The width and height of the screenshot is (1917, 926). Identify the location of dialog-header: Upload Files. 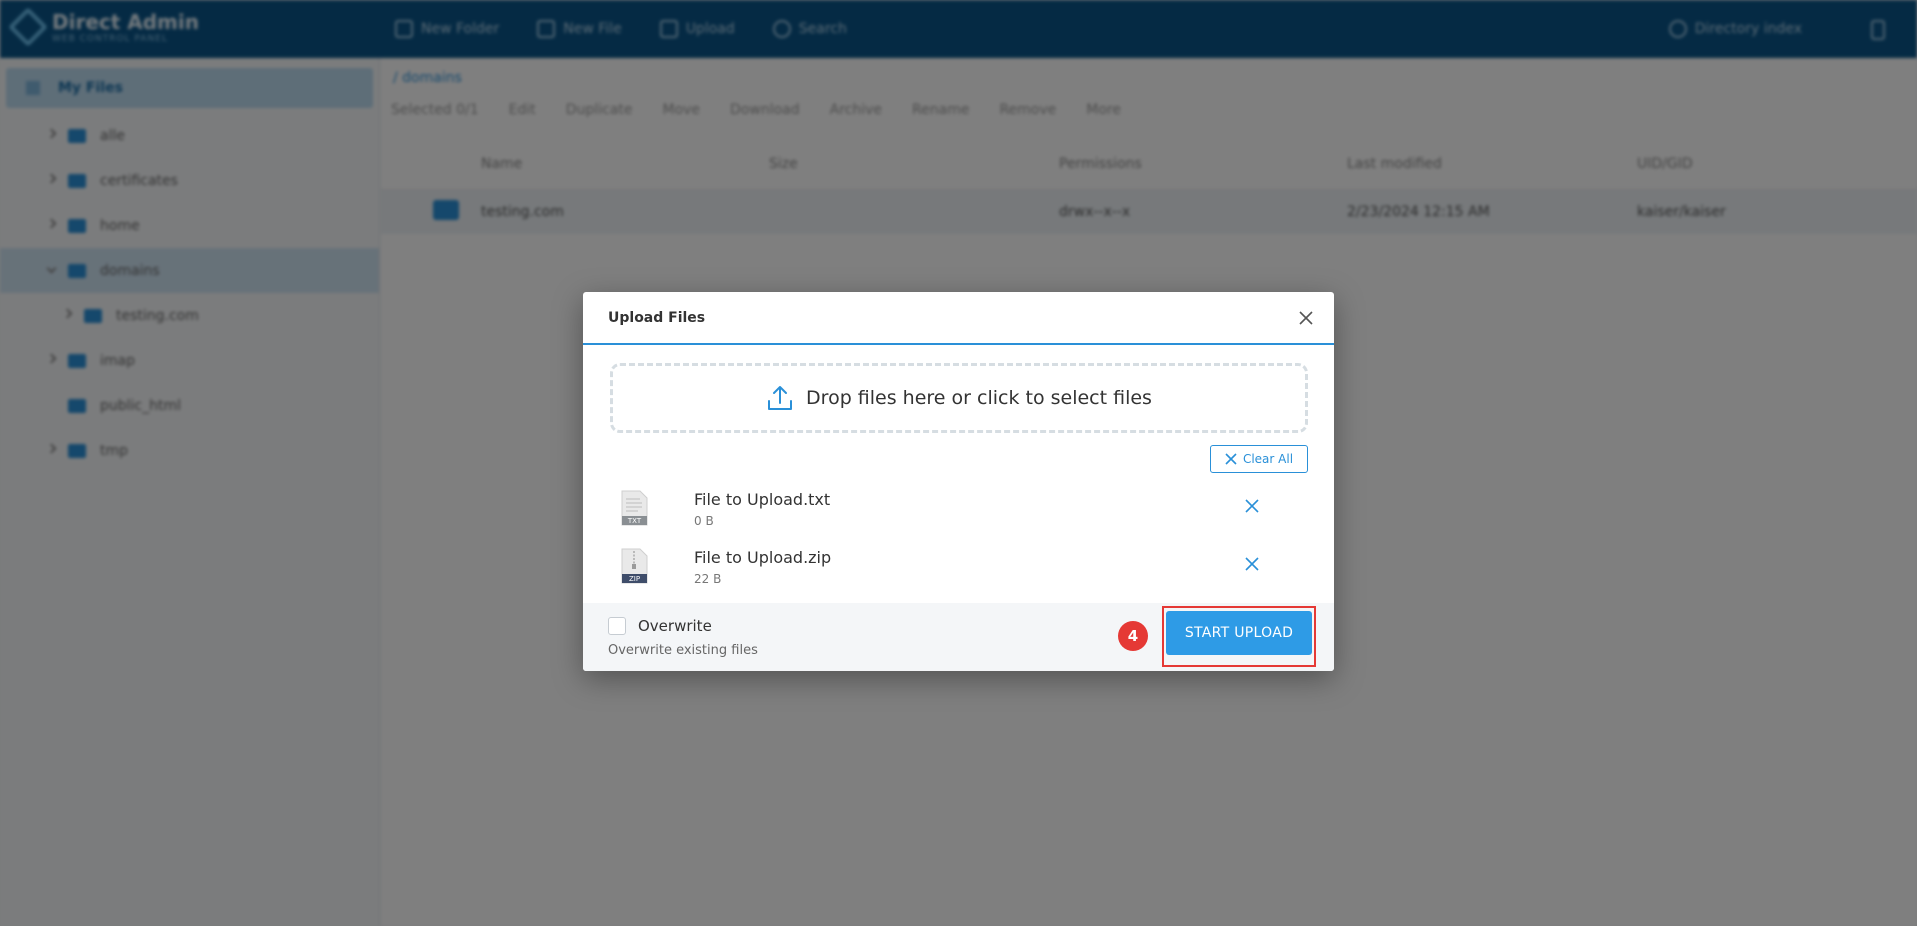
(958, 318).